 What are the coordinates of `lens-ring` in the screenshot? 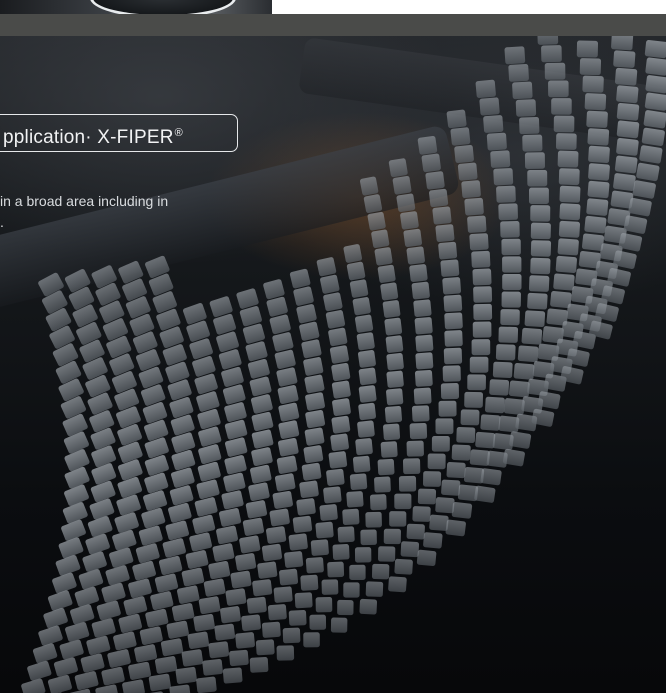 It's located at (163, 7).